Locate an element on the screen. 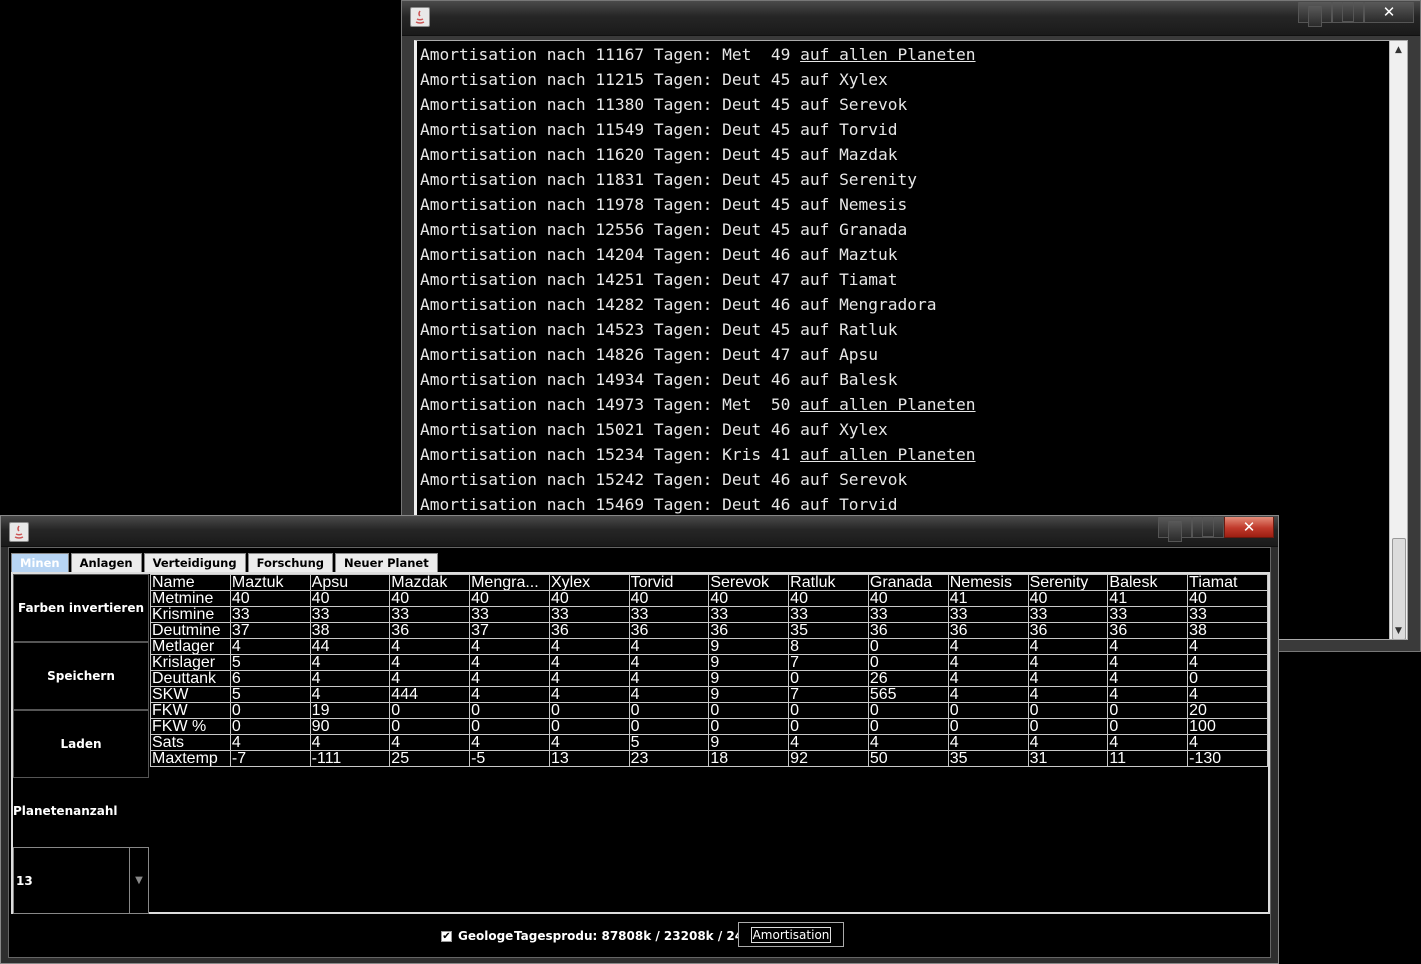 This screenshot has width=1421, height=964. row-header: Deutmine is located at coordinates (190, 630).